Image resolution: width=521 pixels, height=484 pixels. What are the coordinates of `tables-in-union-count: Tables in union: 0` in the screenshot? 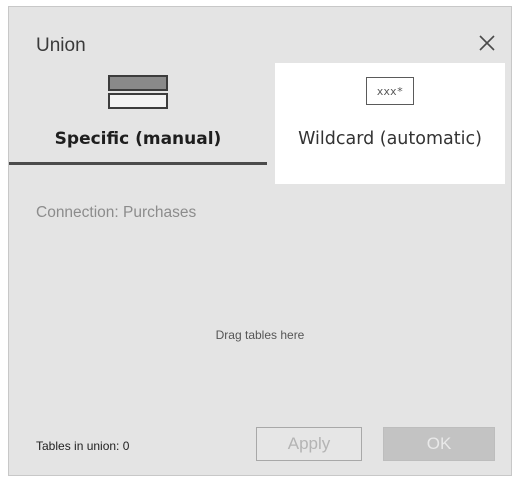 It's located at (83, 446).